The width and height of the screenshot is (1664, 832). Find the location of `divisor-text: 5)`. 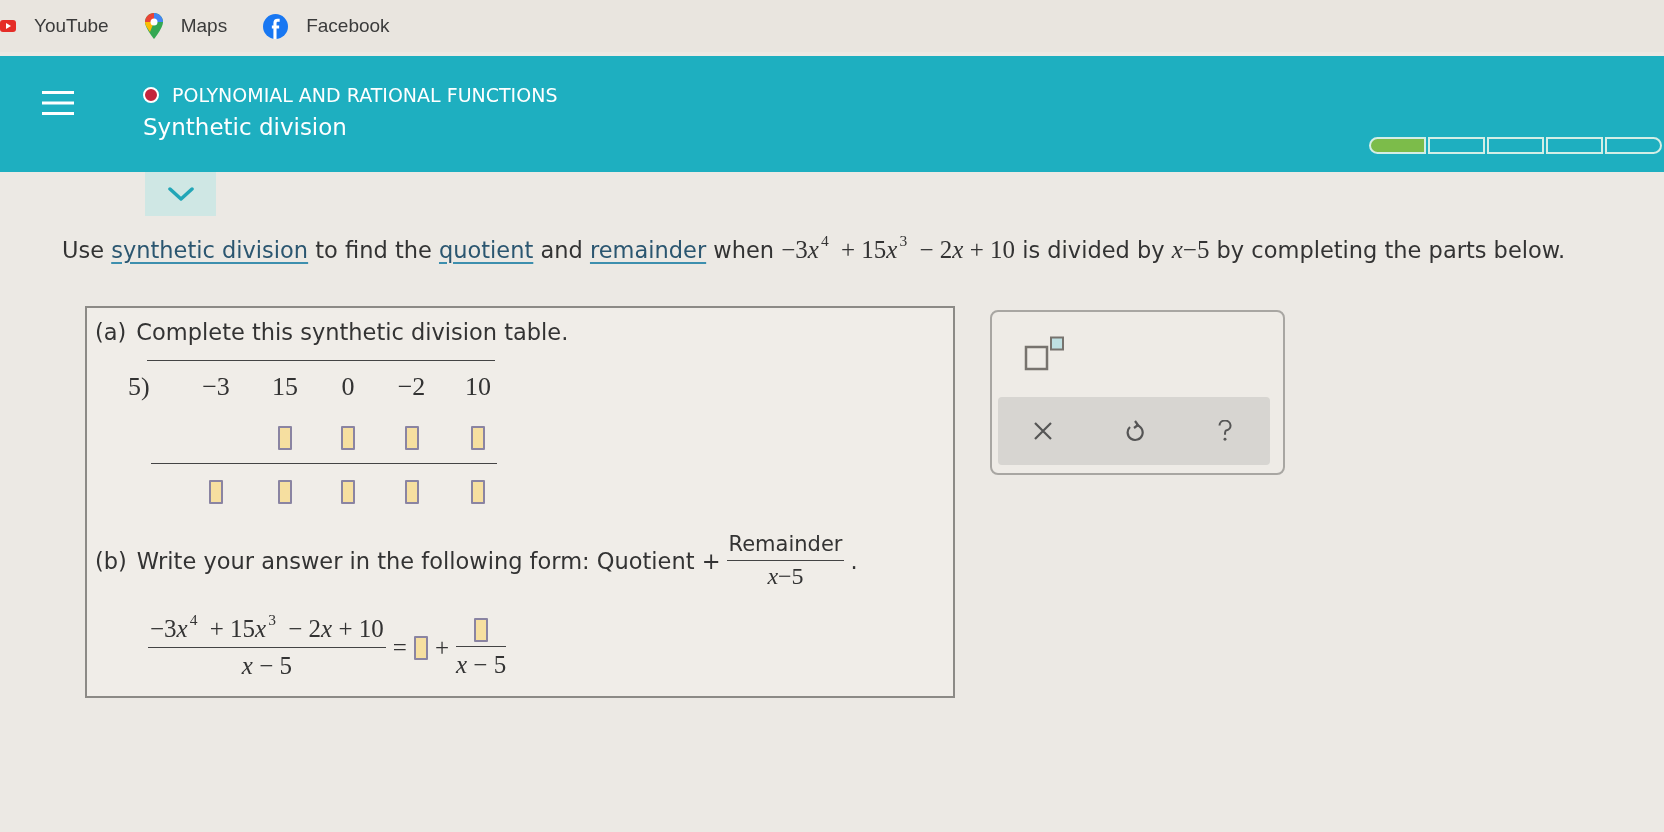

divisor-text: 5) is located at coordinates (139, 387).